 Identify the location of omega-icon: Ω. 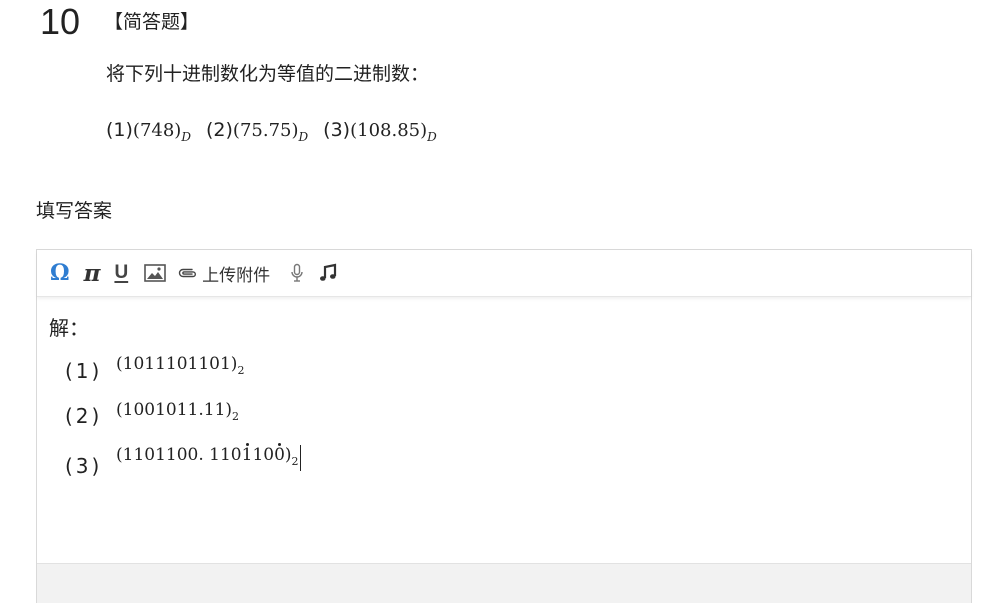
(60, 273).